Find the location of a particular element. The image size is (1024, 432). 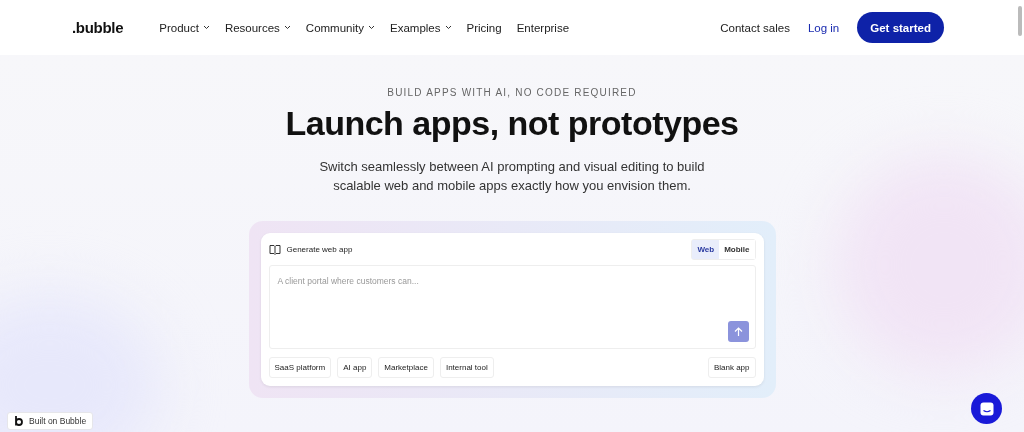

nav-menu: Examples is located at coordinates (421, 27).